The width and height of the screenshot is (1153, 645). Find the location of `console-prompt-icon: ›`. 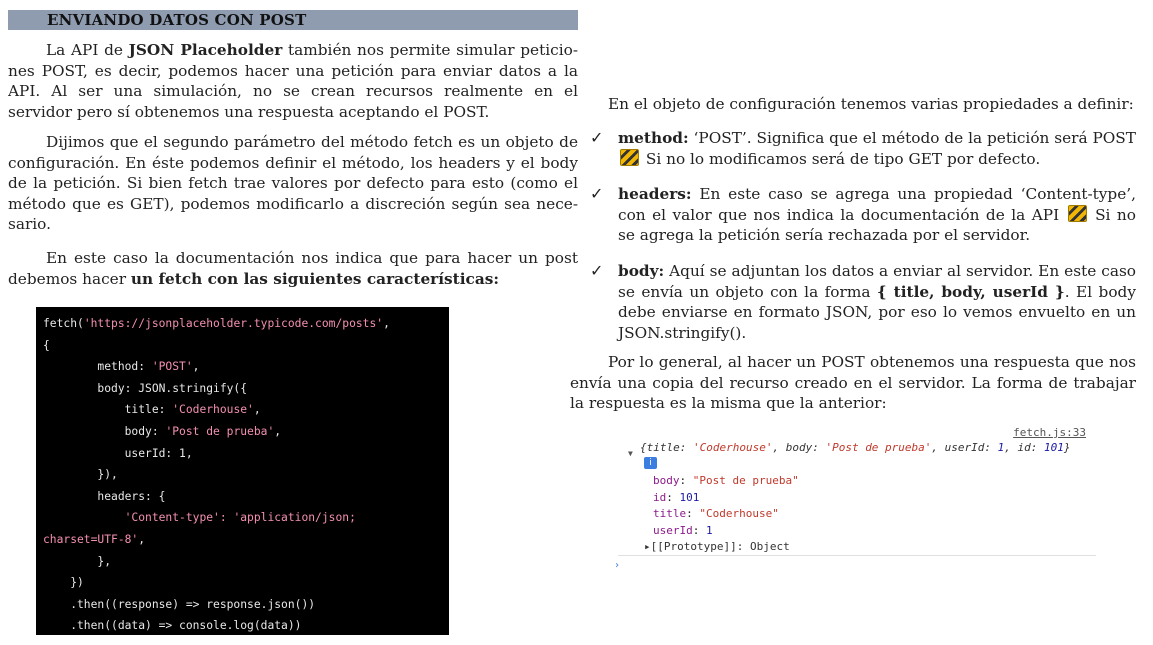

console-prompt-icon: › is located at coordinates (617, 565).